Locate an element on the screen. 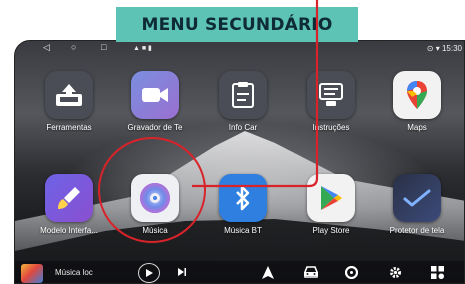 This screenshot has height=284, width=465. now-playing-track: Música loc is located at coordinates (74, 272).